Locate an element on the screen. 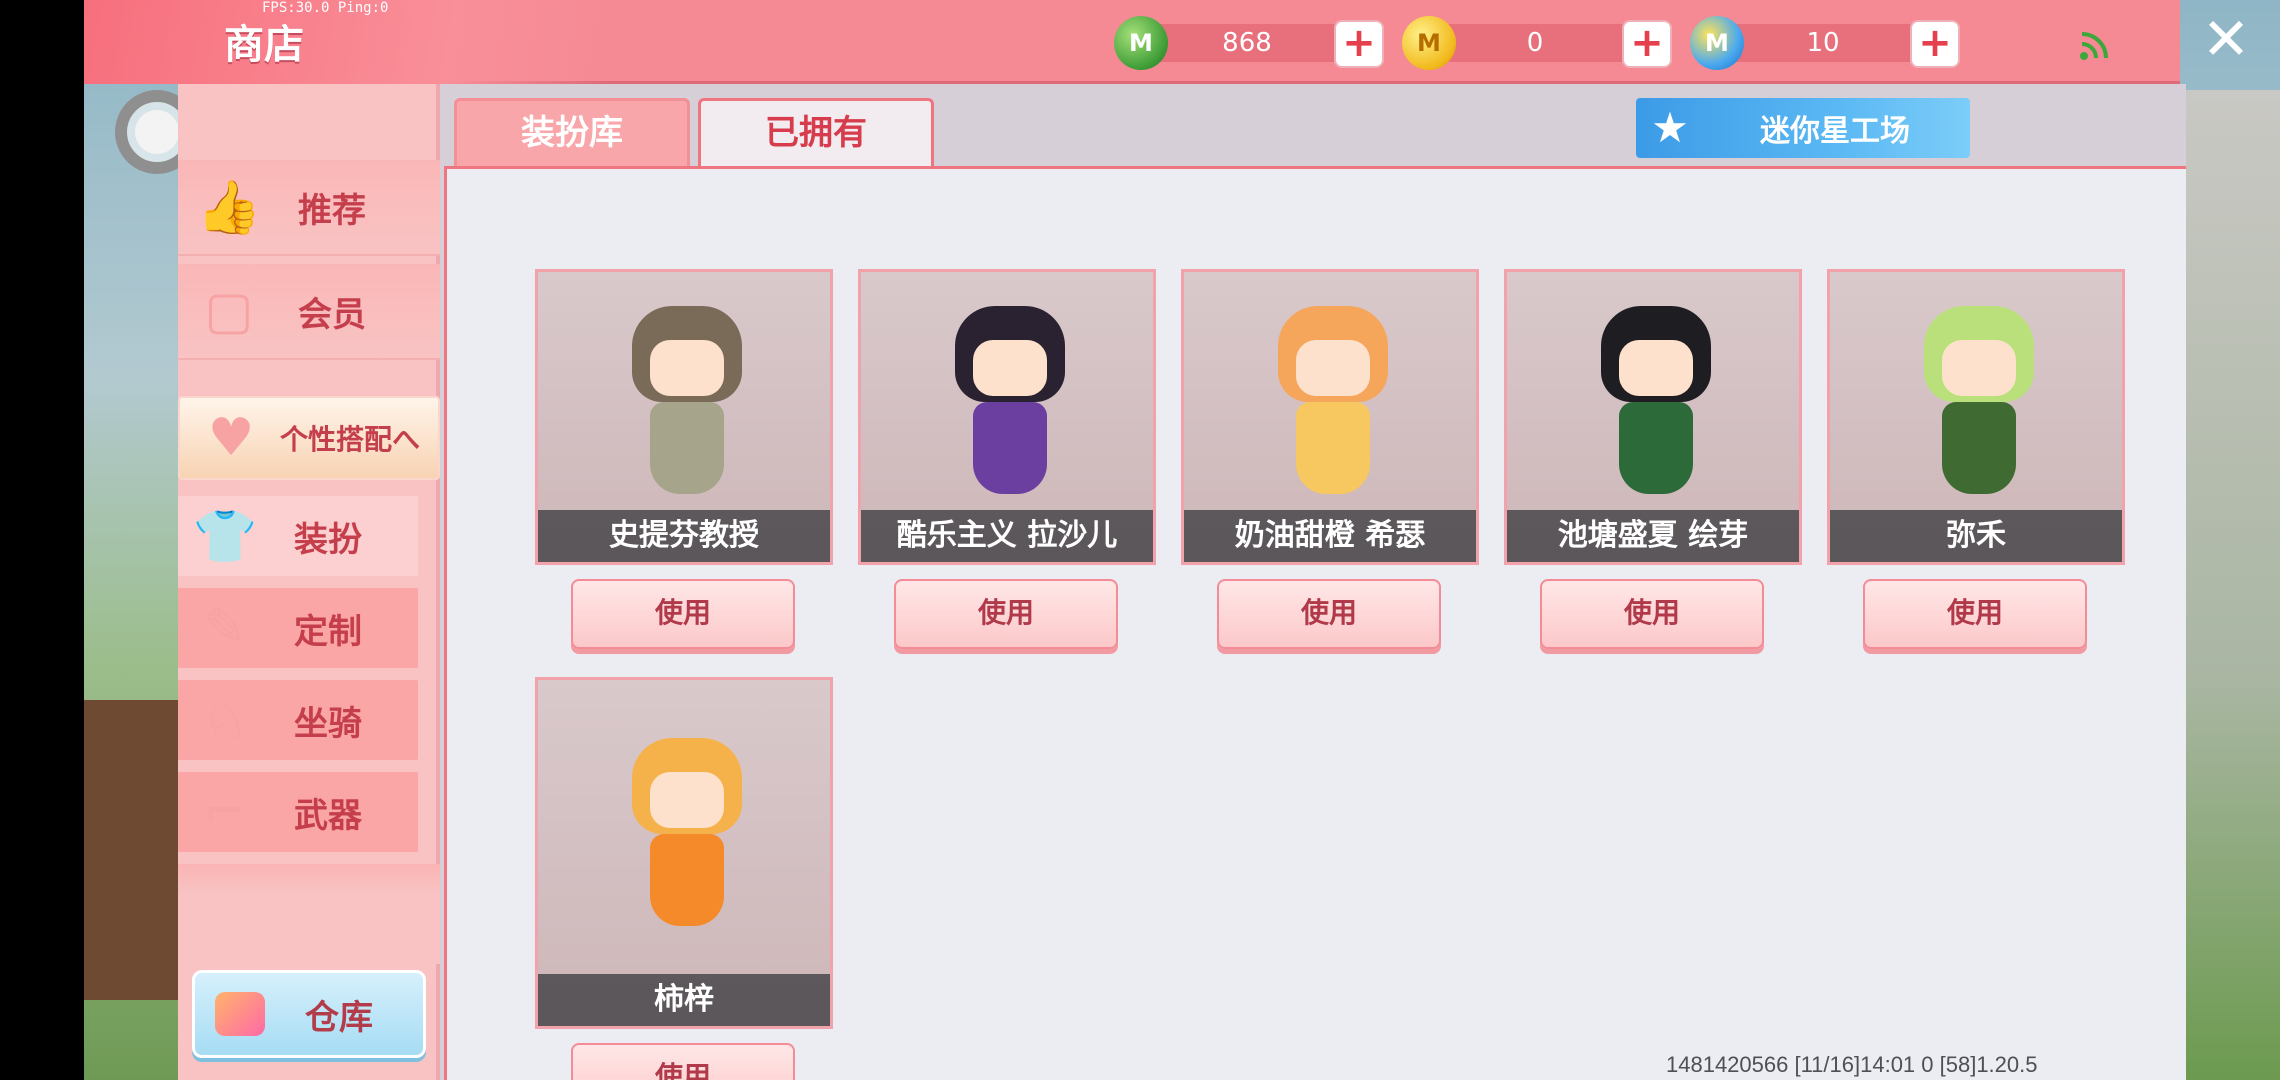 The image size is (2280, 1080). mini-bean-amount: 868 is located at coordinates (1247, 43).